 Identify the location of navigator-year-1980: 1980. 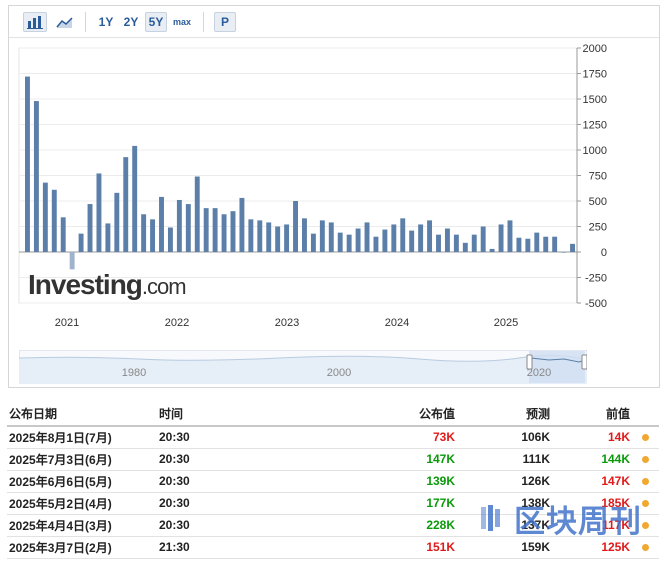
(134, 373).